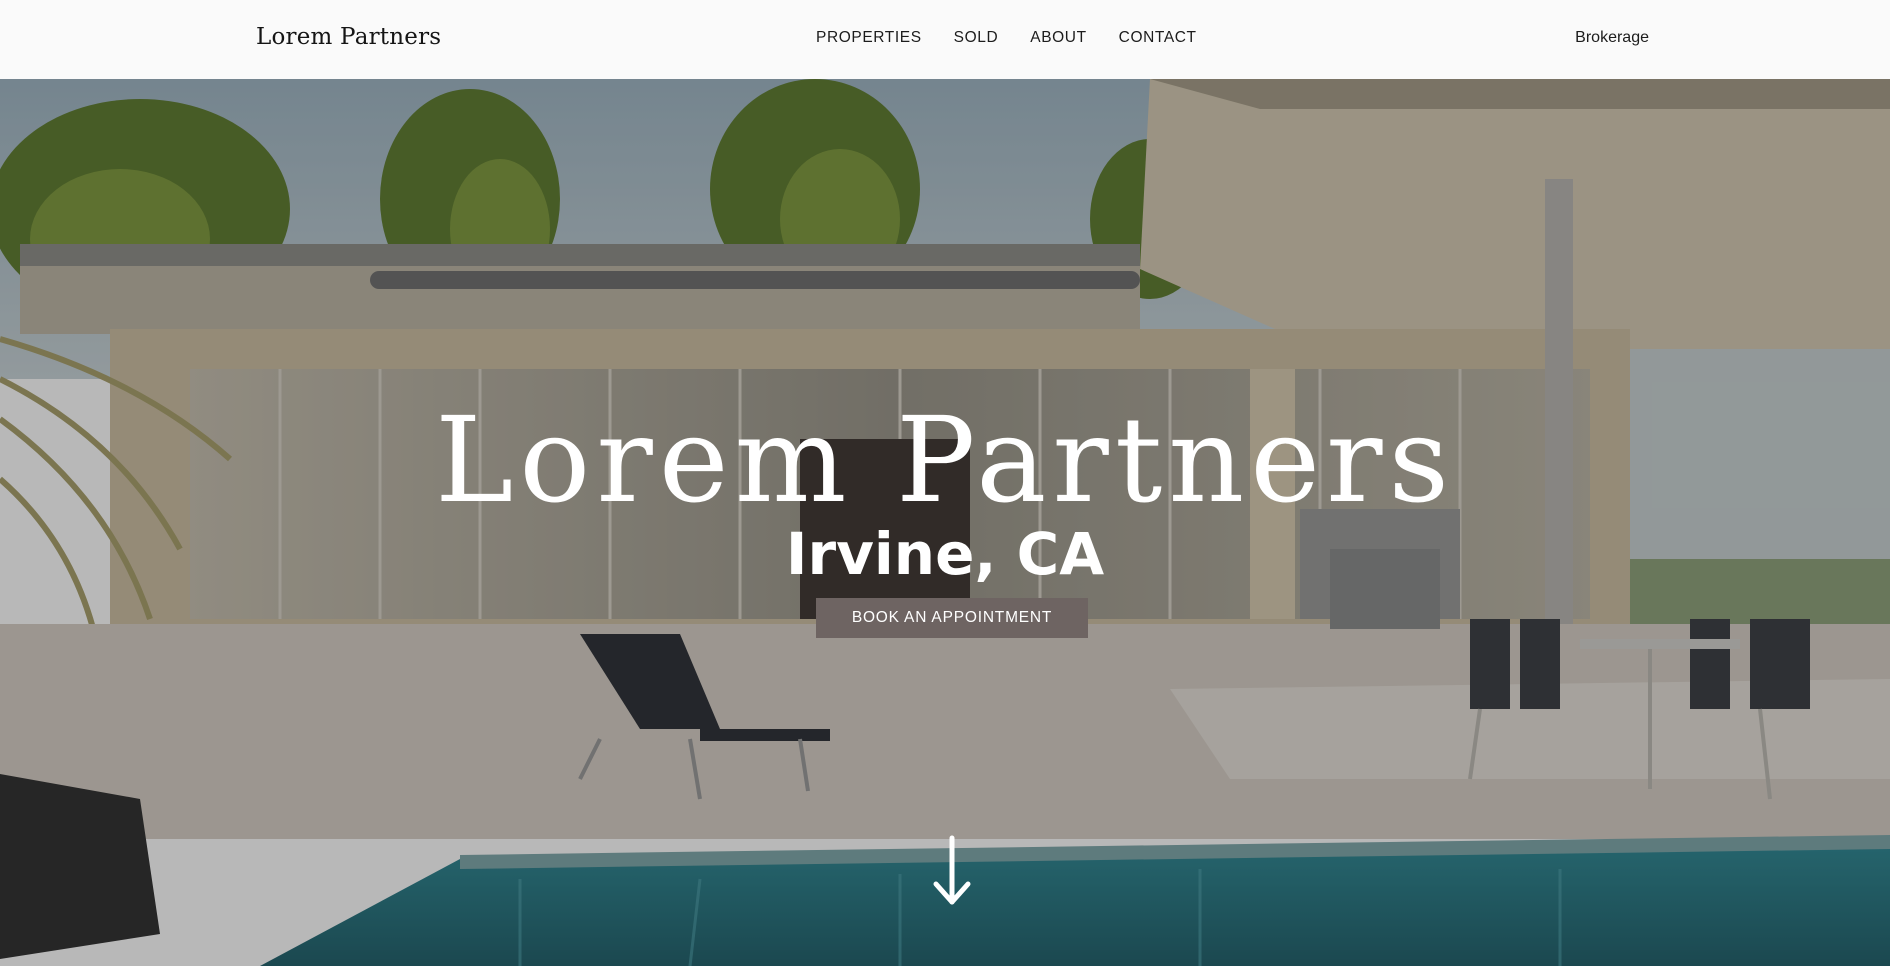 The height and width of the screenshot is (966, 1890). I want to click on brokerage-link: Brokerage, so click(1612, 38).